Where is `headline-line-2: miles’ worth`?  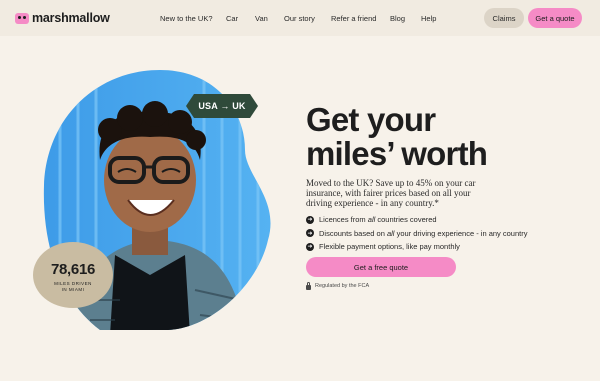
headline-line-2: miles’ worth is located at coordinates (397, 153).